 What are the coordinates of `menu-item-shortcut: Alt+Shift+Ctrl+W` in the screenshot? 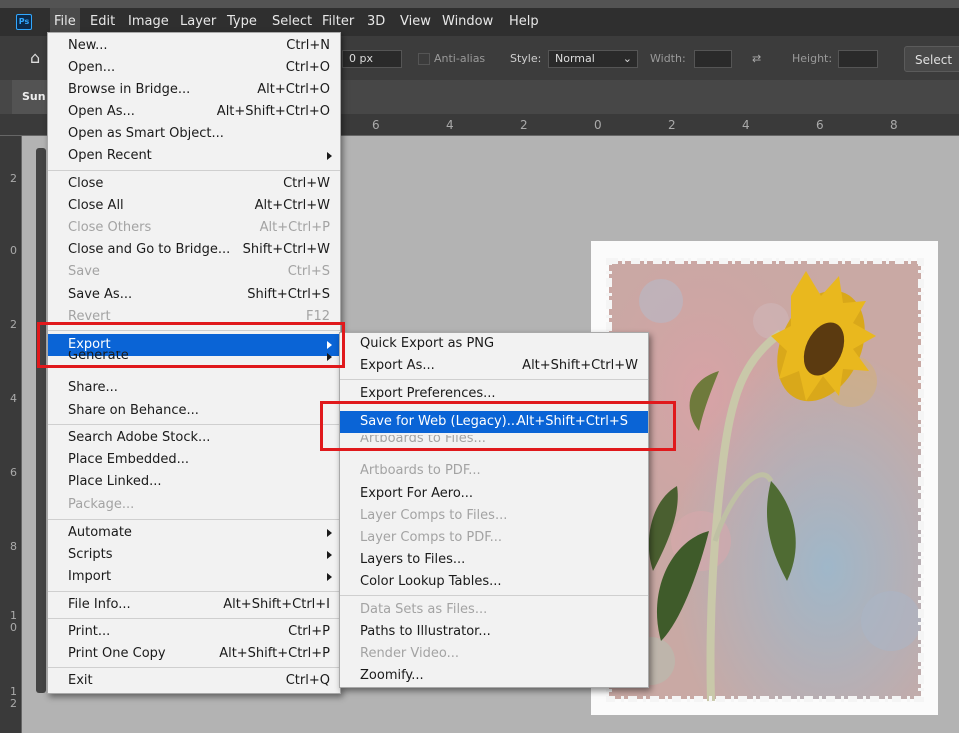 It's located at (580, 365).